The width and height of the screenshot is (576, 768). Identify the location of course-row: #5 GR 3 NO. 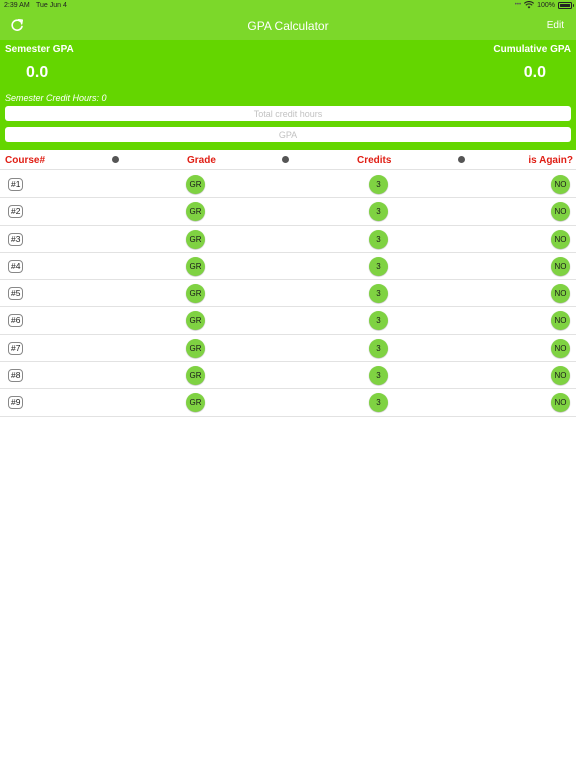
(288, 294).